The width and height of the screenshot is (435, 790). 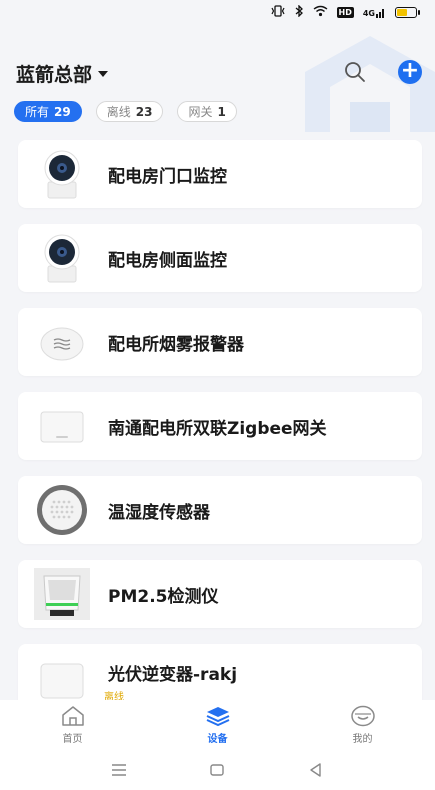 What do you see at coordinates (118, 112) in the screenshot?
I see `chip-label: 离线` at bounding box center [118, 112].